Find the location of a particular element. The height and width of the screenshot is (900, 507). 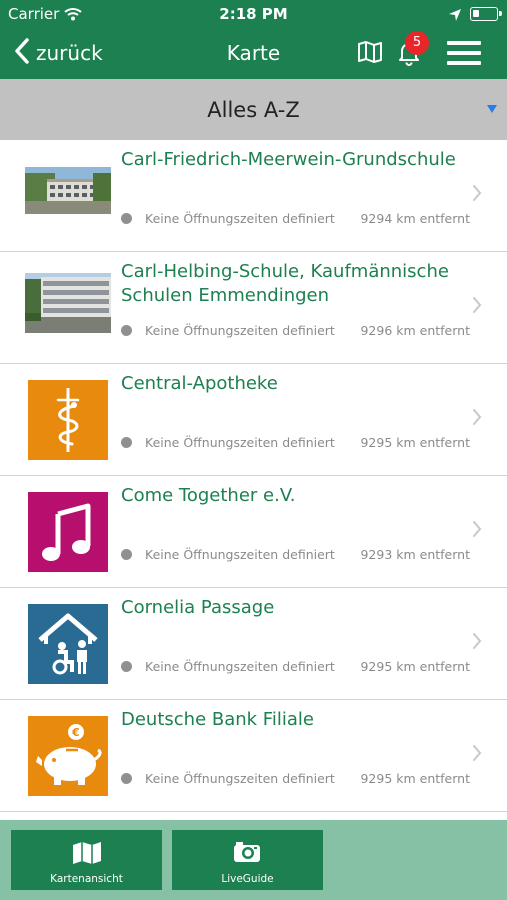

map-view-button is located at coordinates (370, 52).